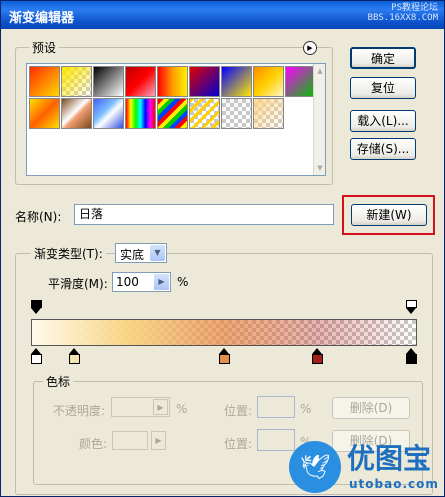 This screenshot has width=445, height=497. I want to click on opacity-label: 不透明度:, so click(79, 411).